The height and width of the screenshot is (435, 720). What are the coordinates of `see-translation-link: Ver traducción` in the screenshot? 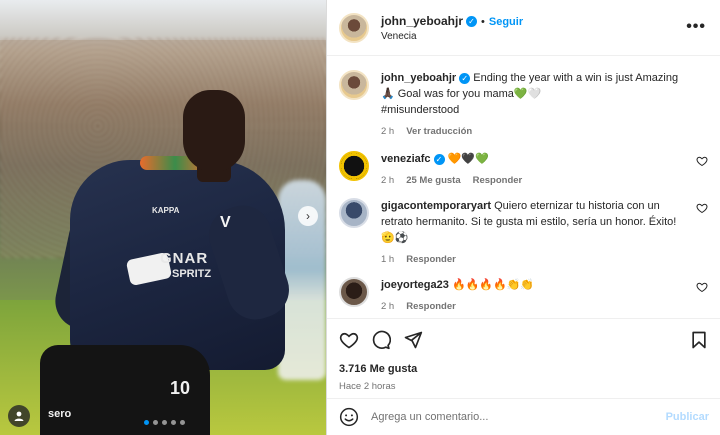 It's located at (439, 131).